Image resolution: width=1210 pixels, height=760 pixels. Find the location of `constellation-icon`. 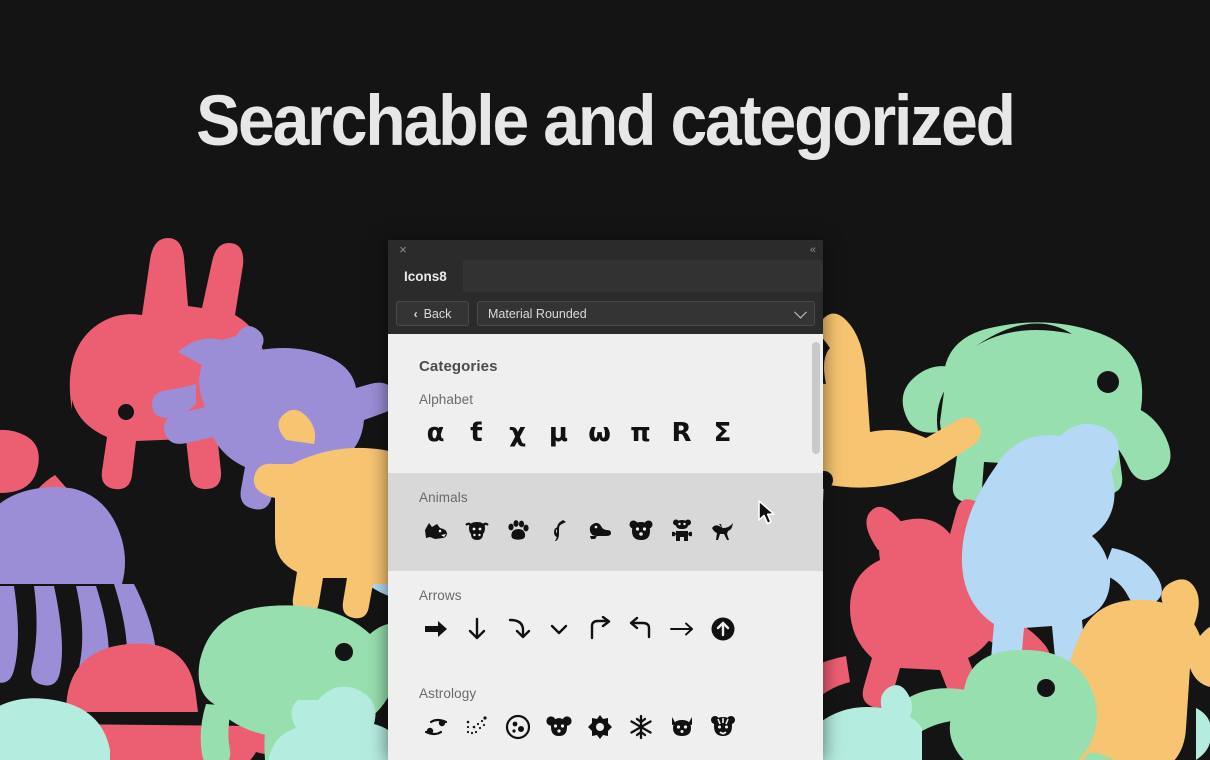

constellation-icon is located at coordinates (476, 727).